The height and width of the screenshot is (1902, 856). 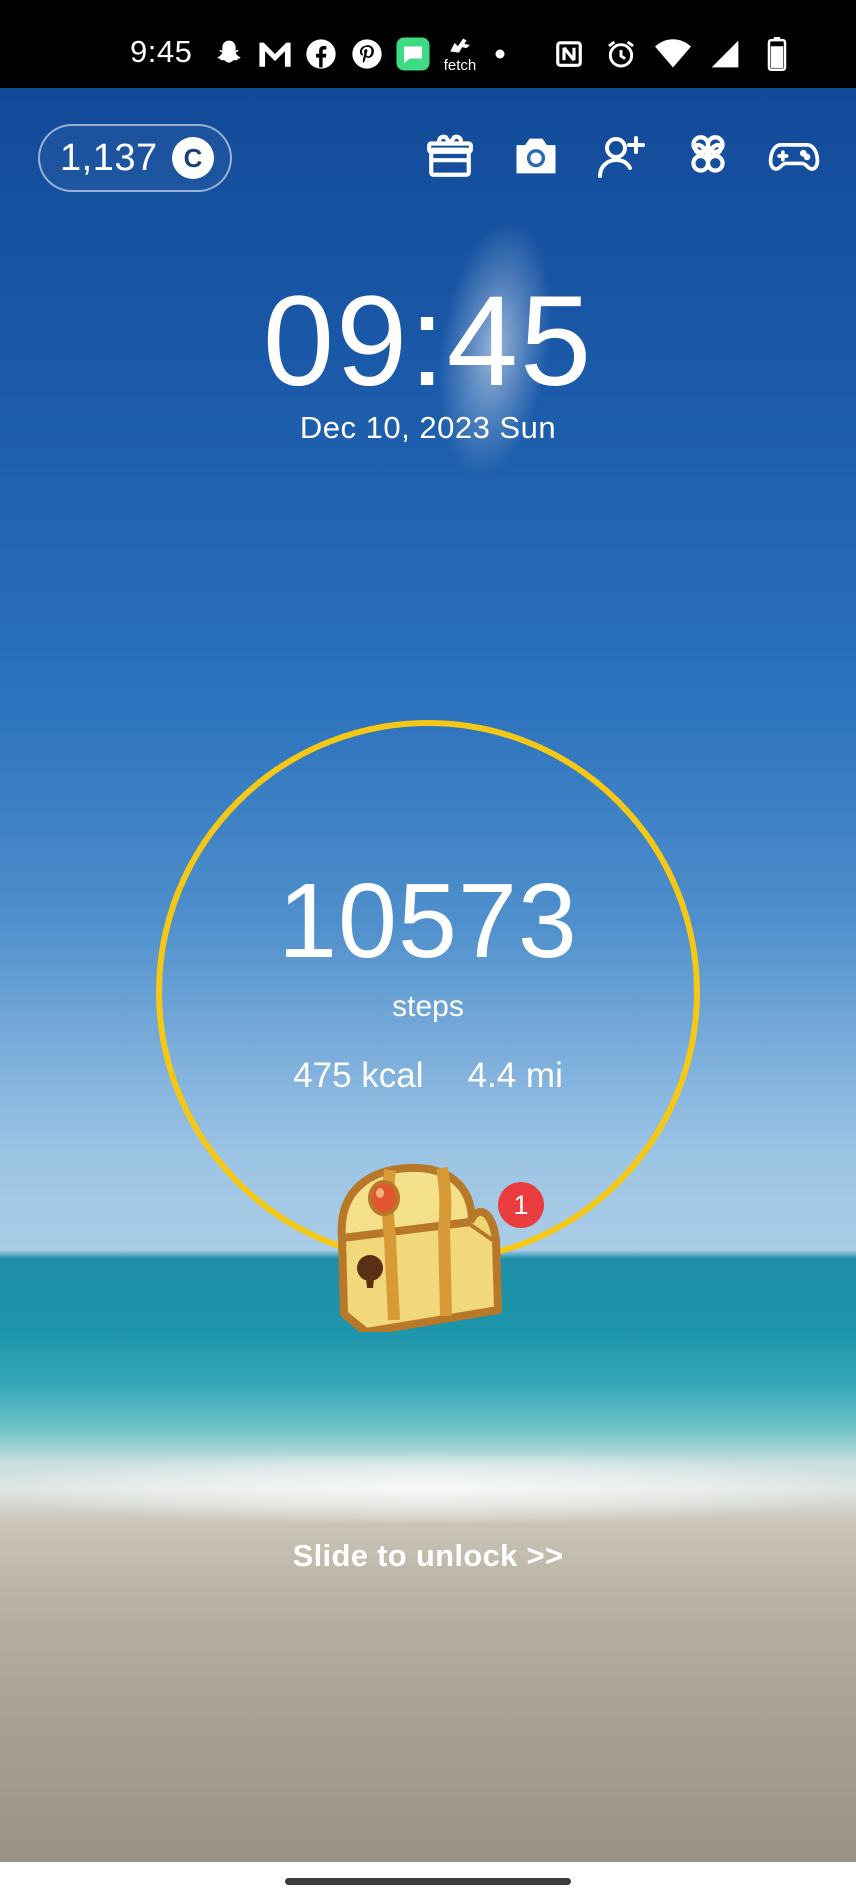 What do you see at coordinates (428, 1488) in the screenshot?
I see `wave-foam` at bounding box center [428, 1488].